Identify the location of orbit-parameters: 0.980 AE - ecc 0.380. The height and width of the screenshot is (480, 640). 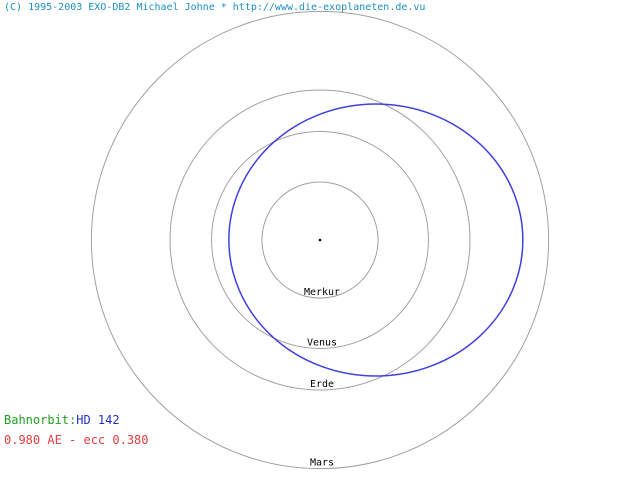
(76, 440).